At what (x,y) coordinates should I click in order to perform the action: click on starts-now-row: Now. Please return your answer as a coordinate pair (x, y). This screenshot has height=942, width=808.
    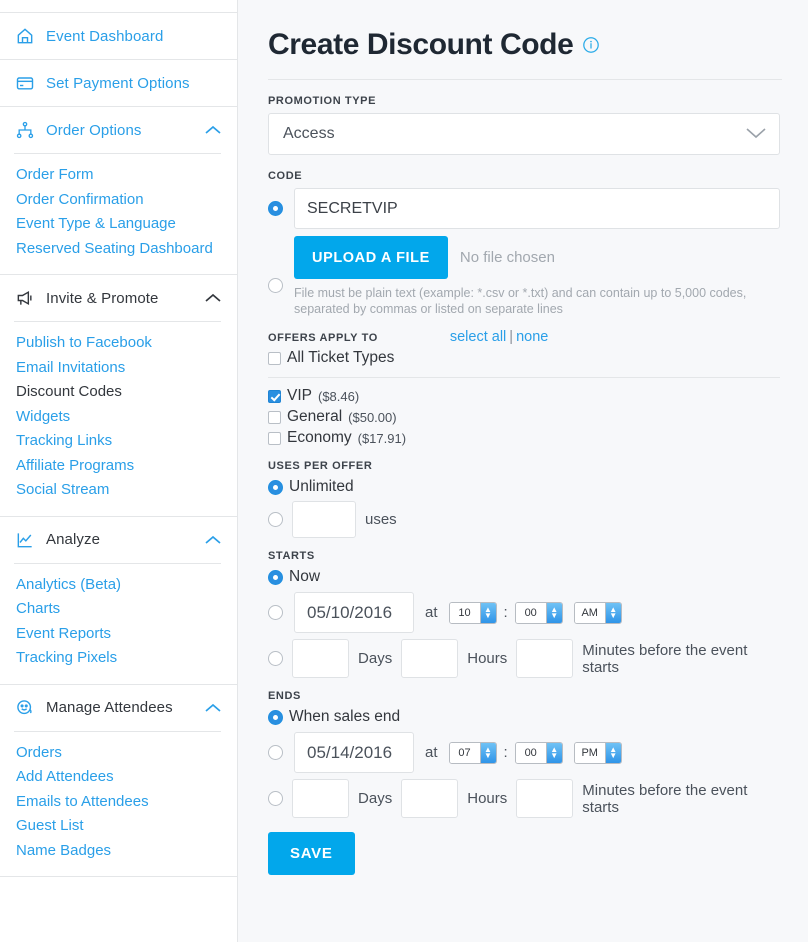
    Looking at the image, I should click on (525, 577).